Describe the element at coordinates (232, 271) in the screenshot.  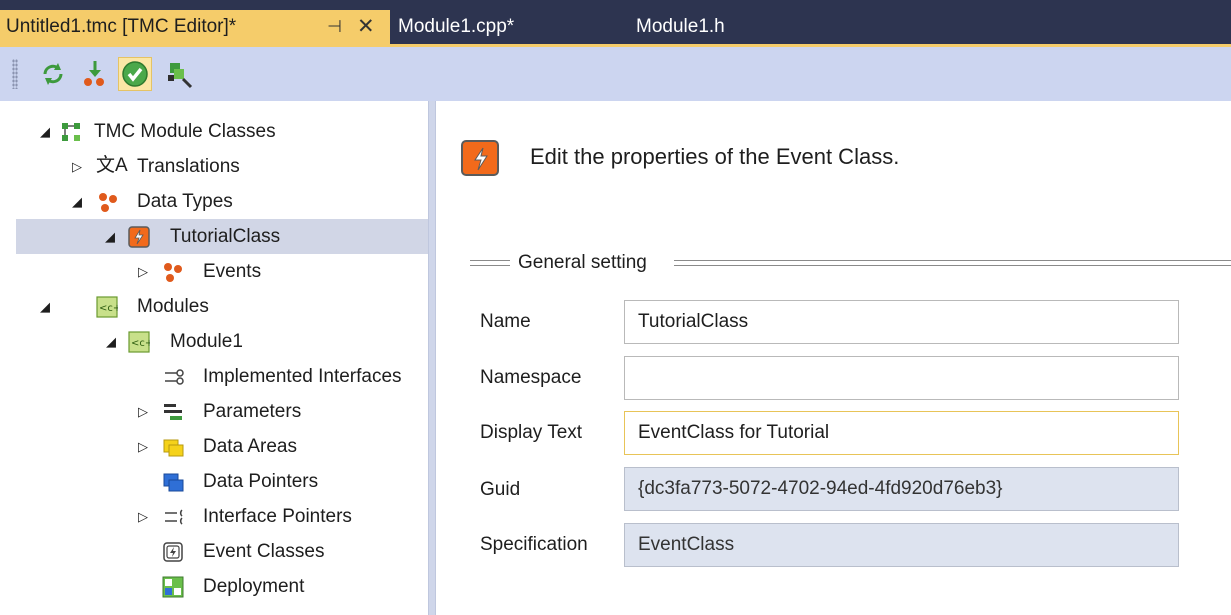
I see `tree-label: Events` at that location.